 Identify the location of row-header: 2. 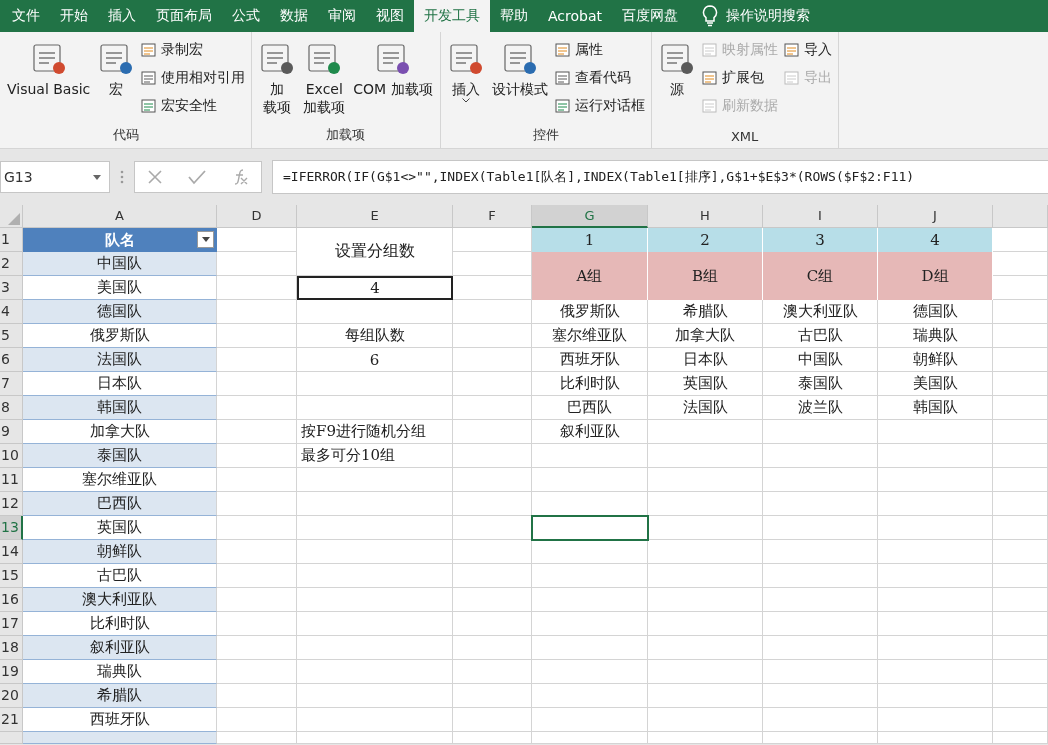
(11, 264).